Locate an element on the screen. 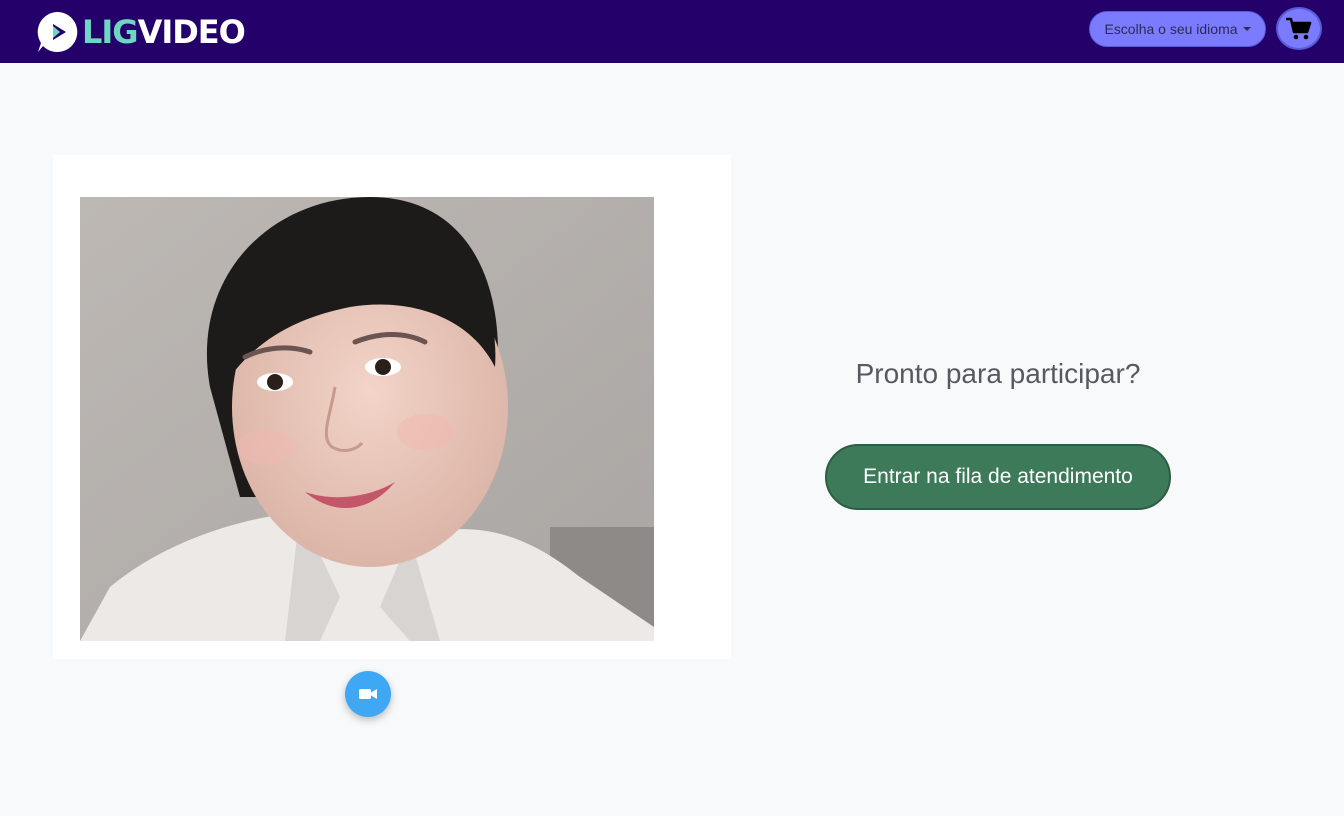 This screenshot has width=1344, height=816. camera-toggle-button is located at coordinates (368, 694).